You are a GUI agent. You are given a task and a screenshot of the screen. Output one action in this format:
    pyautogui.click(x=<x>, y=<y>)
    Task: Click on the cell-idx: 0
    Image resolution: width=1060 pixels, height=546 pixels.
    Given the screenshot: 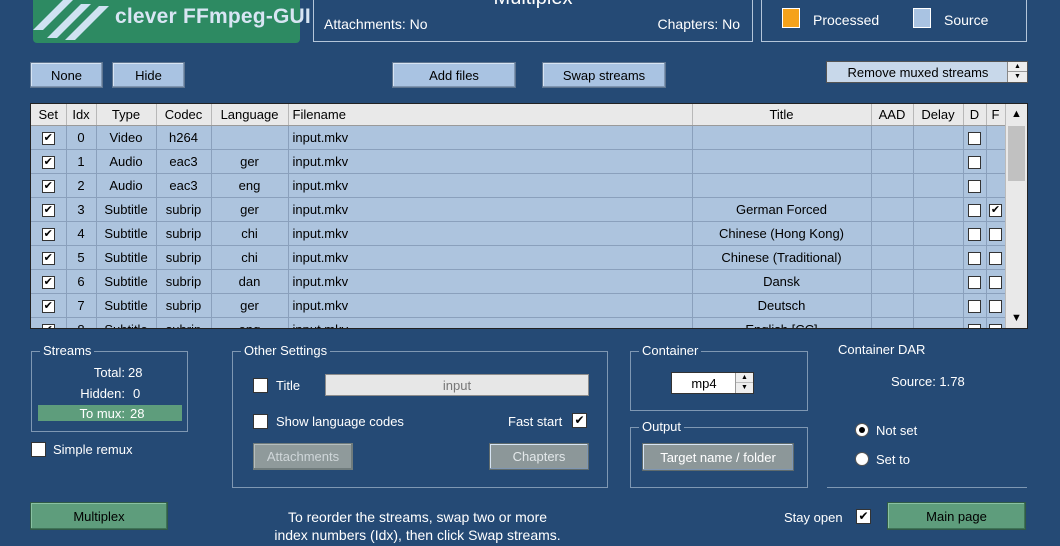 What is the action you would take?
    pyautogui.click(x=81, y=137)
    